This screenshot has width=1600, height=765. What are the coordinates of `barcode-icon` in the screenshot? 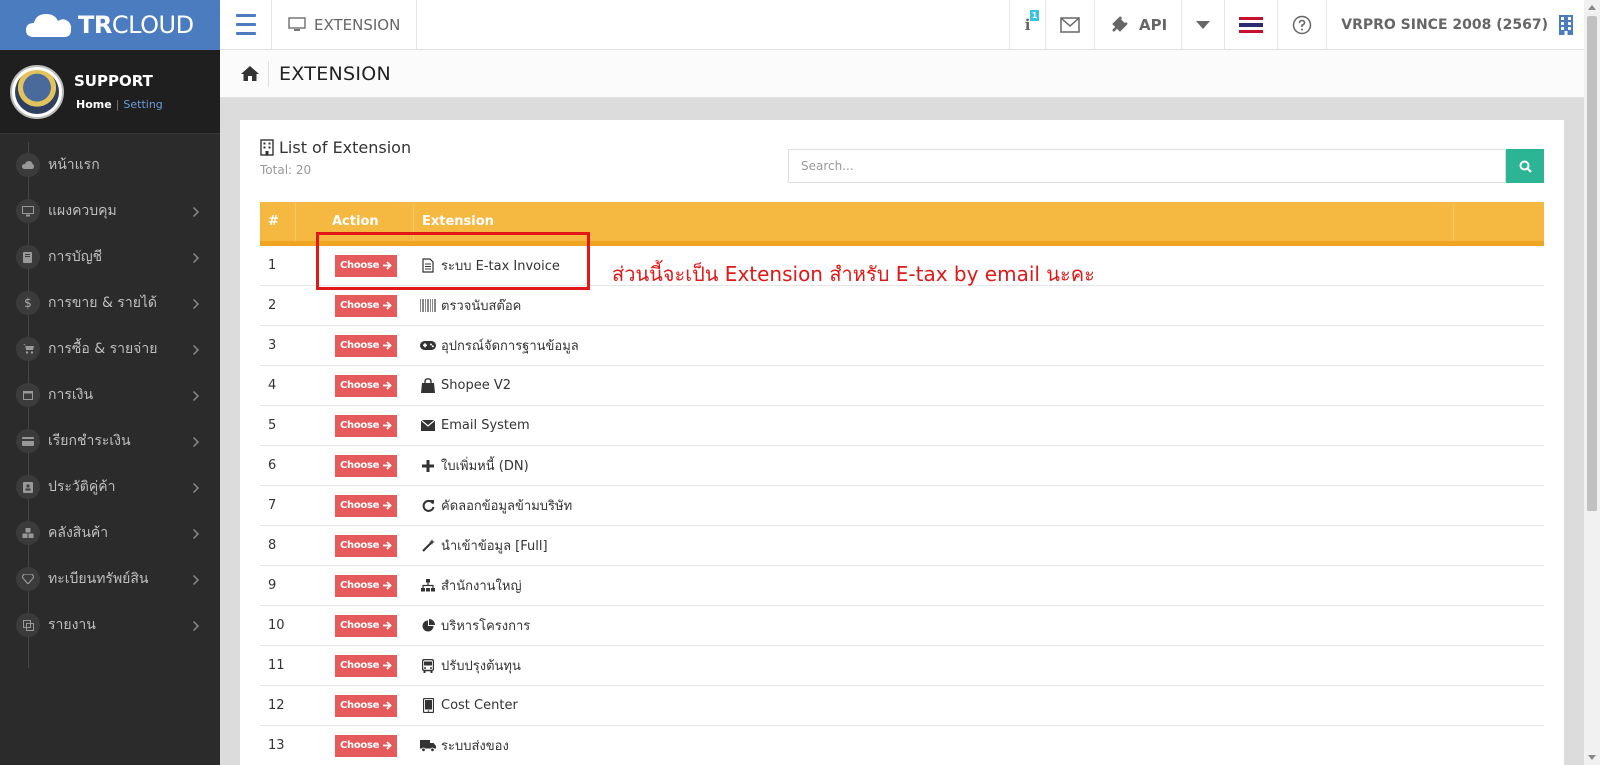 It's located at (428, 306).